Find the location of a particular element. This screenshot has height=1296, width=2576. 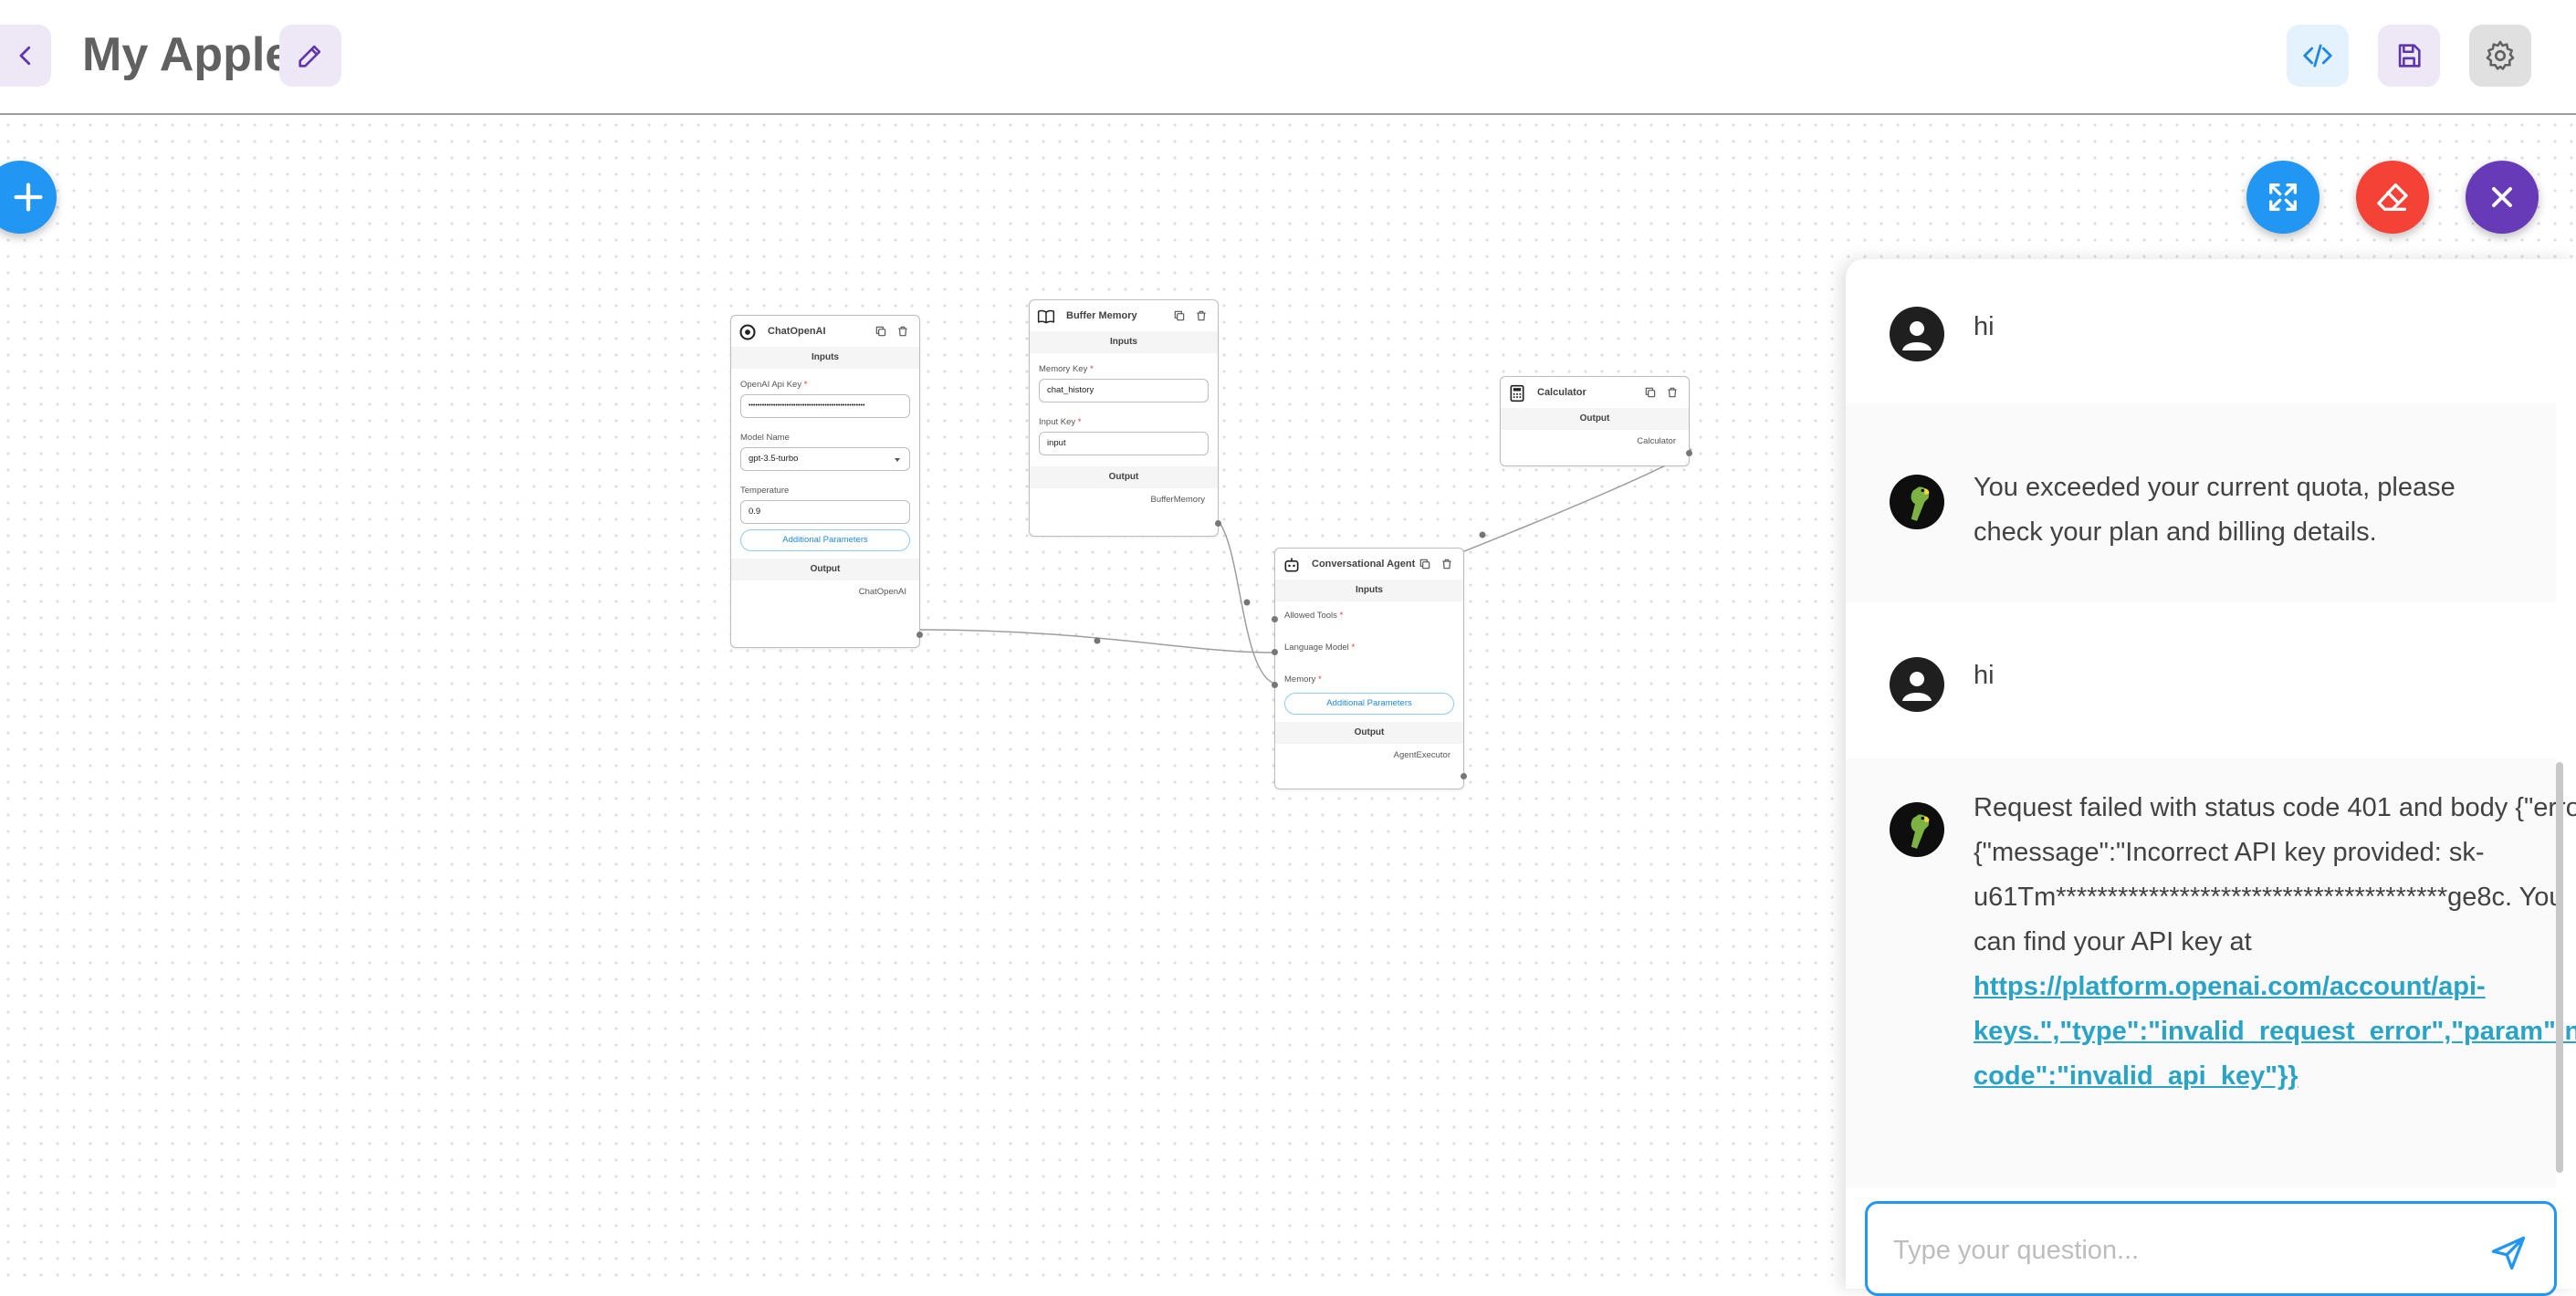

back-button is located at coordinates (26, 56).